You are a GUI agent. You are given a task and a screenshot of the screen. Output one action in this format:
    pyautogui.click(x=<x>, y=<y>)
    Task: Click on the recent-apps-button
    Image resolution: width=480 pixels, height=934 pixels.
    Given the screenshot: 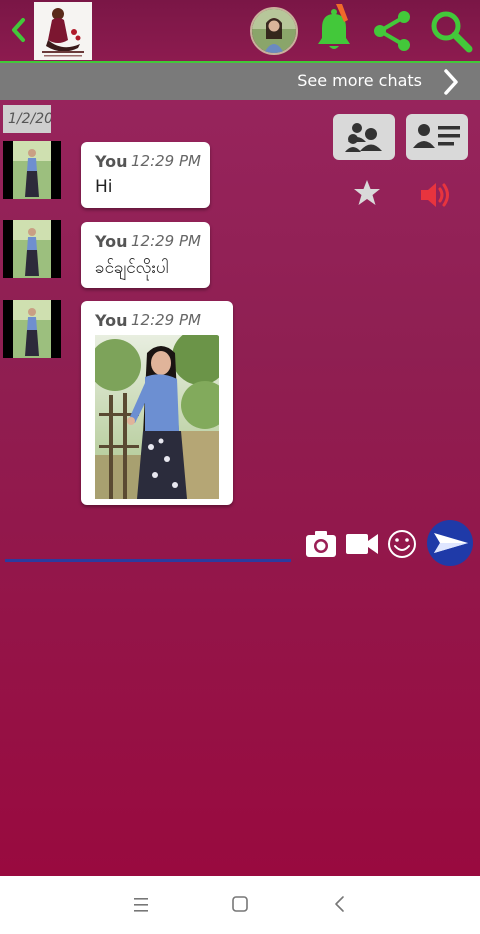 What is the action you would take?
    pyautogui.click(x=141, y=905)
    